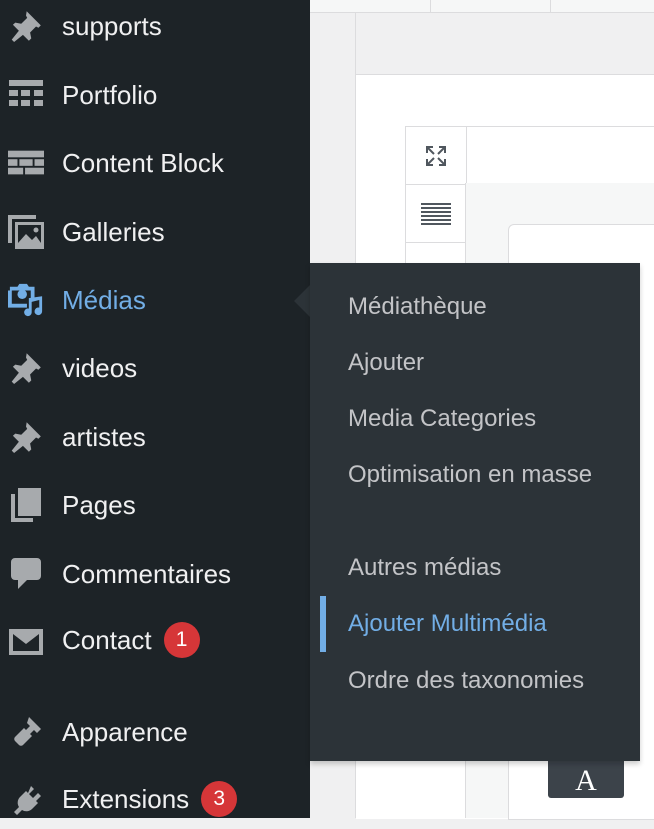 This screenshot has height=829, width=654. I want to click on submenu-item-ajouter-multimedia: Ajouter Multimédia, so click(488, 623).